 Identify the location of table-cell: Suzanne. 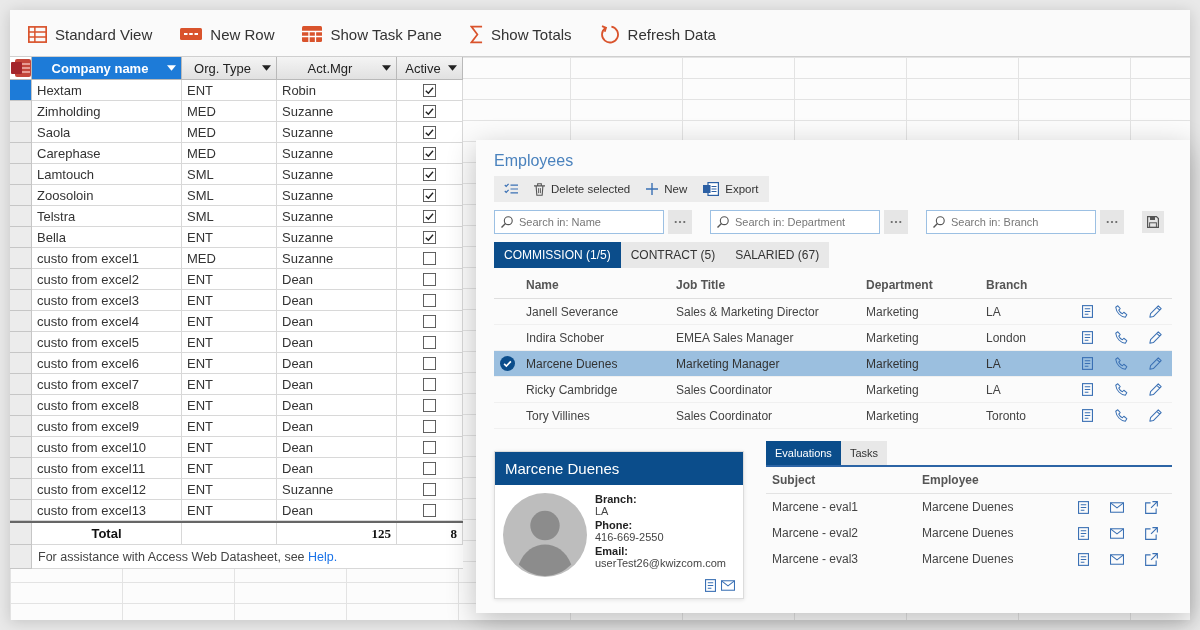
(337, 489).